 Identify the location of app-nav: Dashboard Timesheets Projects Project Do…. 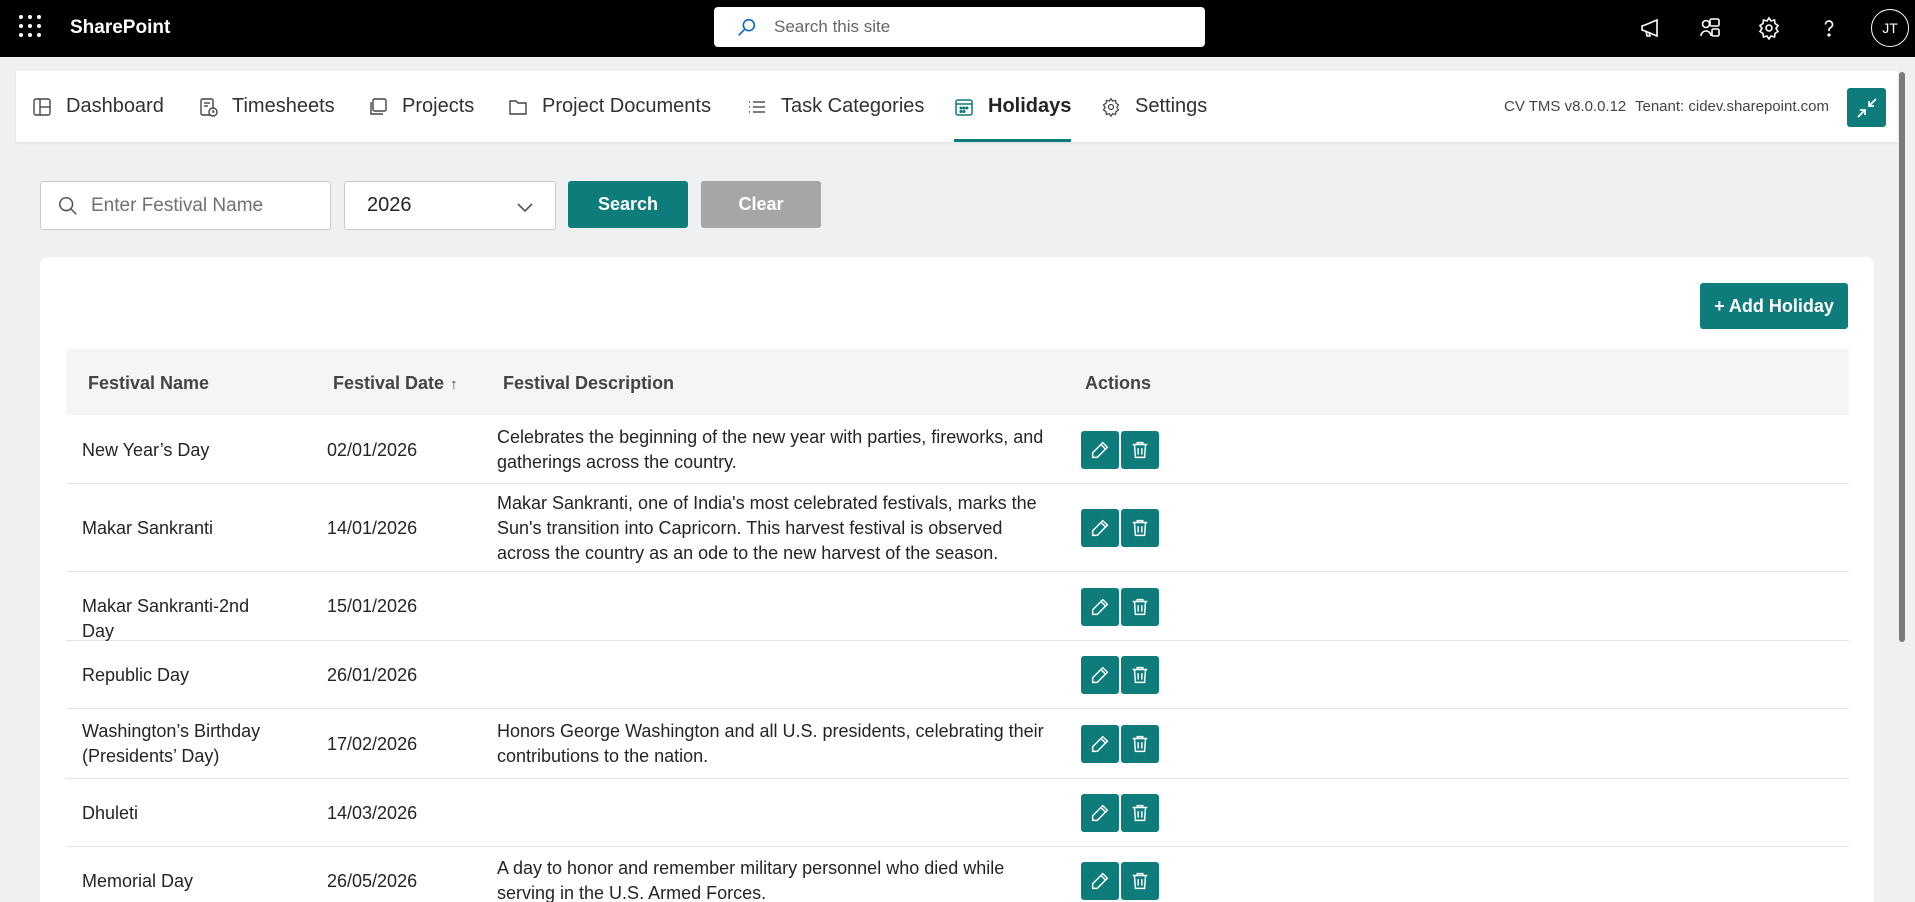
(957, 106).